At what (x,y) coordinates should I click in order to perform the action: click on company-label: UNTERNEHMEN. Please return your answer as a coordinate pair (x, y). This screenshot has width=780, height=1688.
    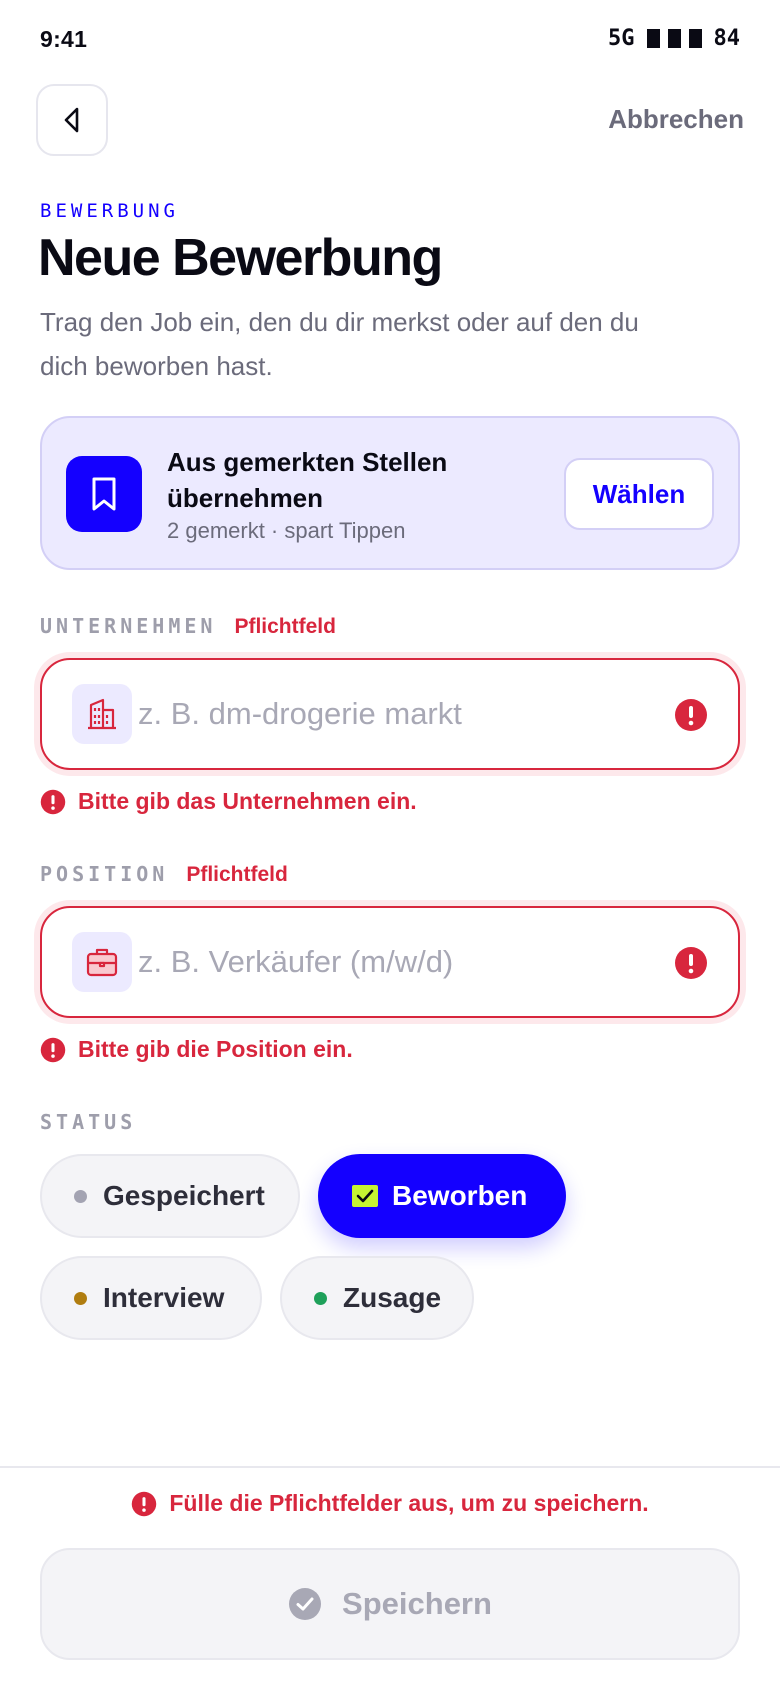
    Looking at the image, I should click on (128, 626).